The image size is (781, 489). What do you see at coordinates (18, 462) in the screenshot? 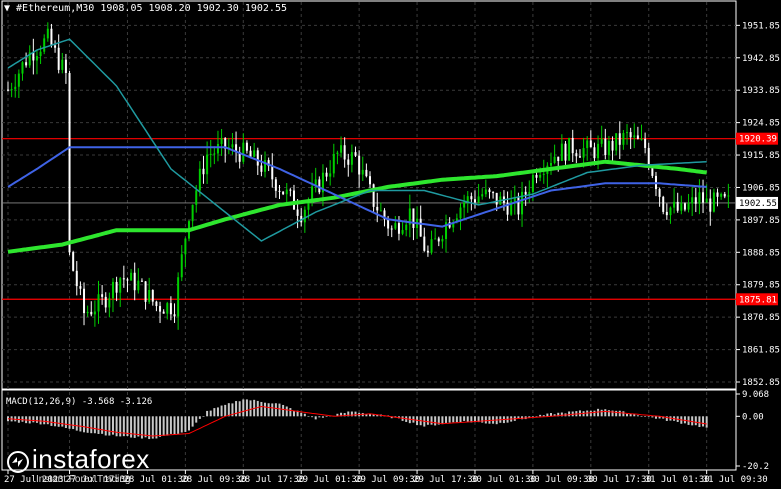
I see `instaforex-mark-icon` at bounding box center [18, 462].